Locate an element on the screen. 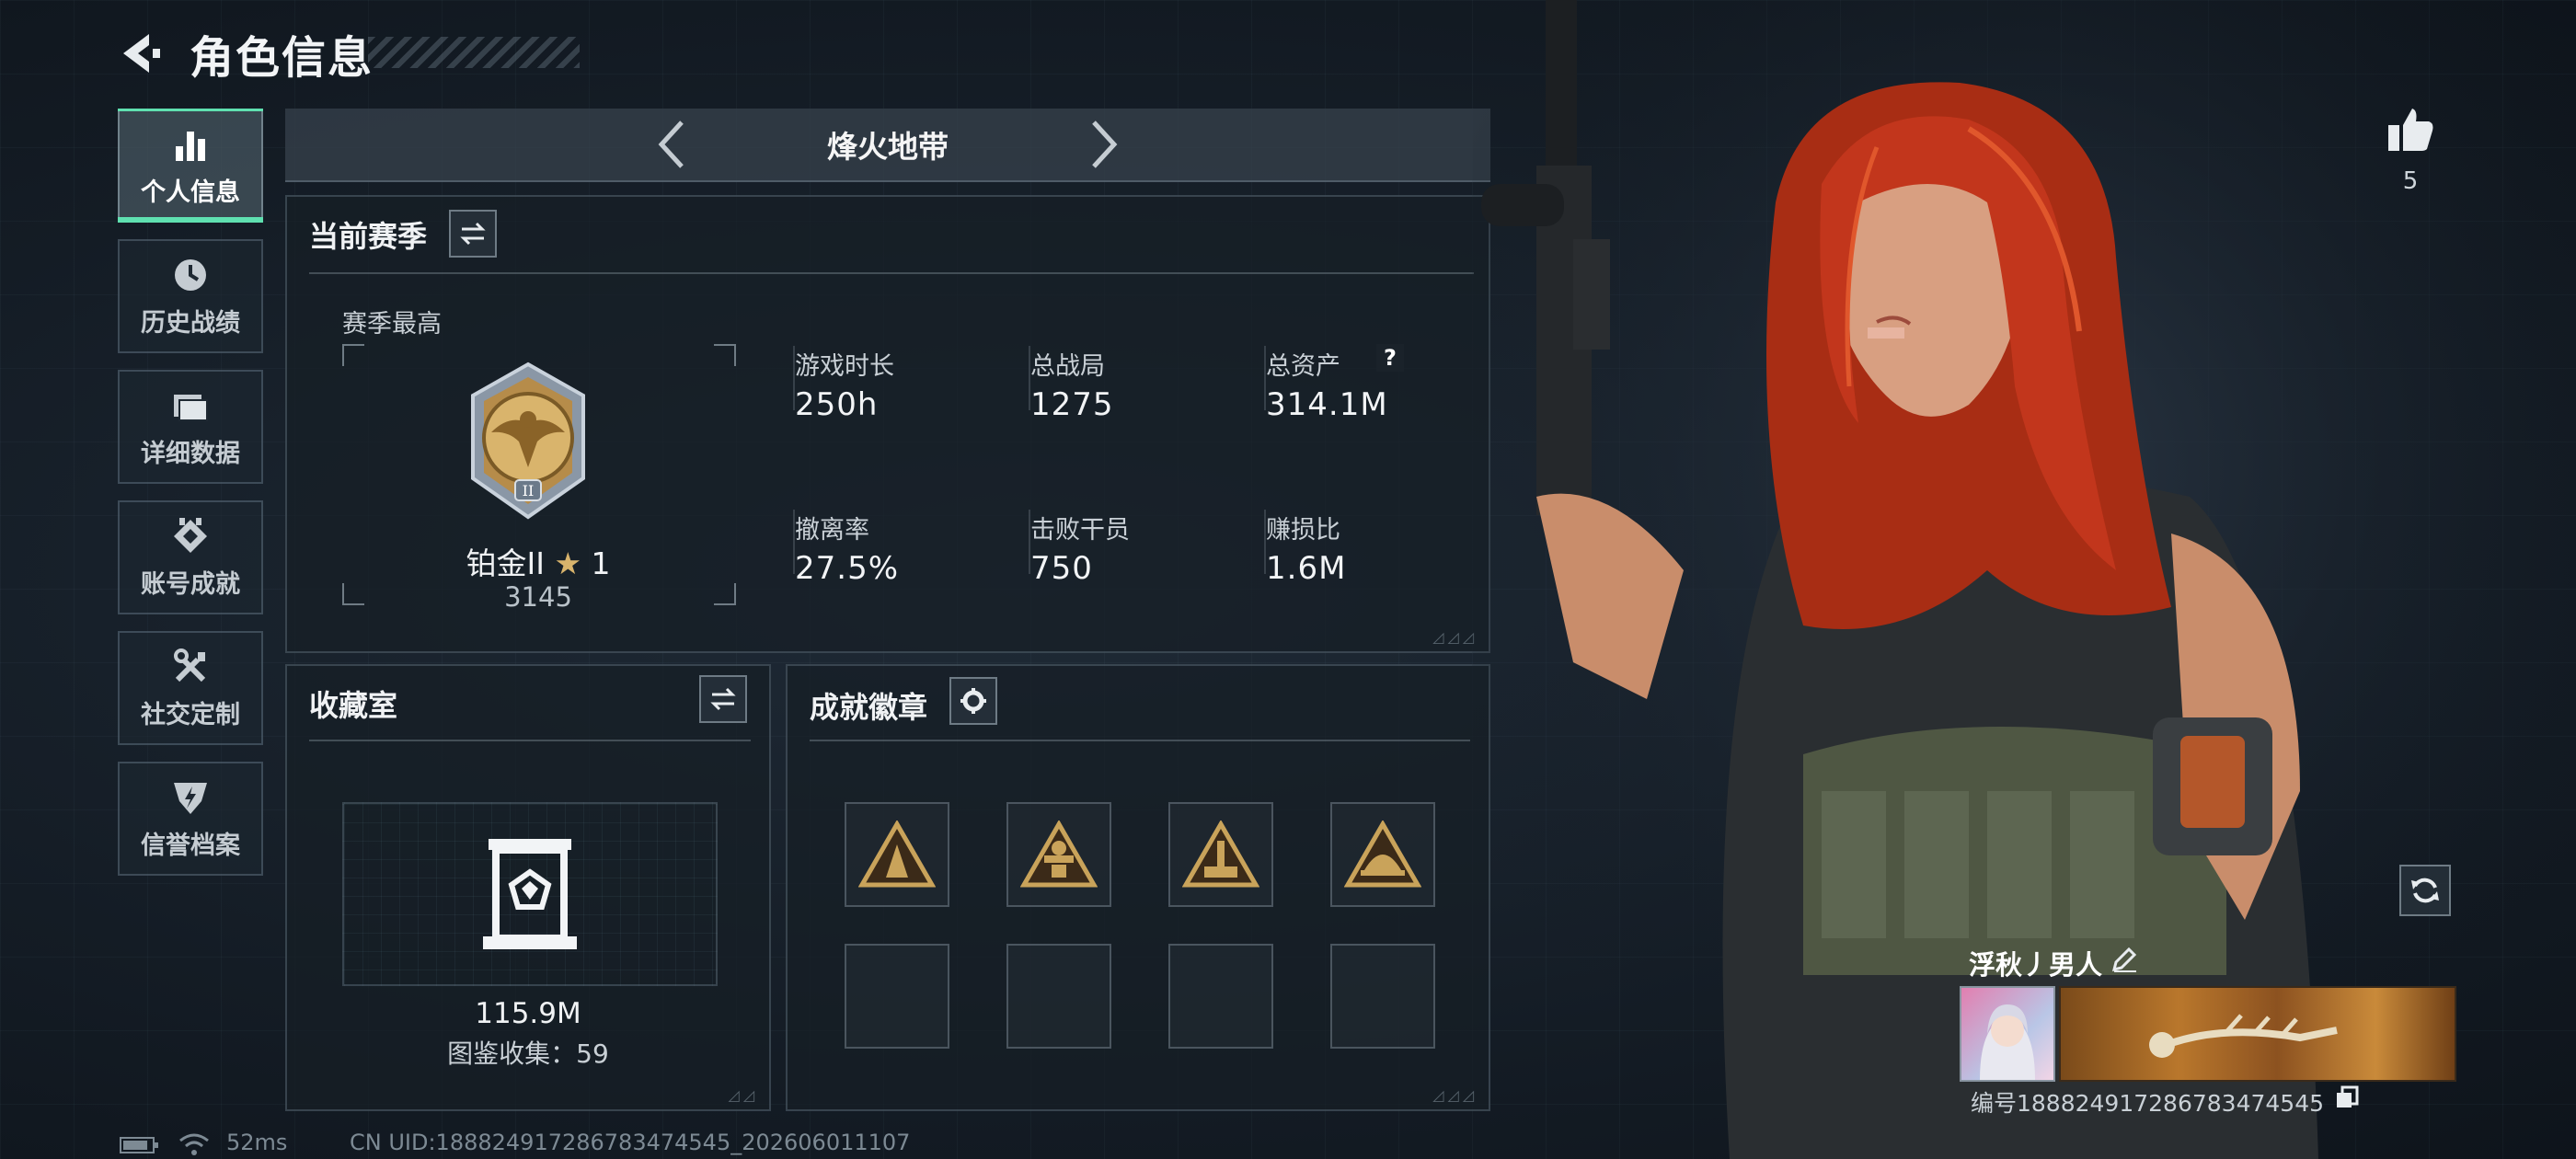  stat-label: 击败干员 is located at coordinates (1080, 530).